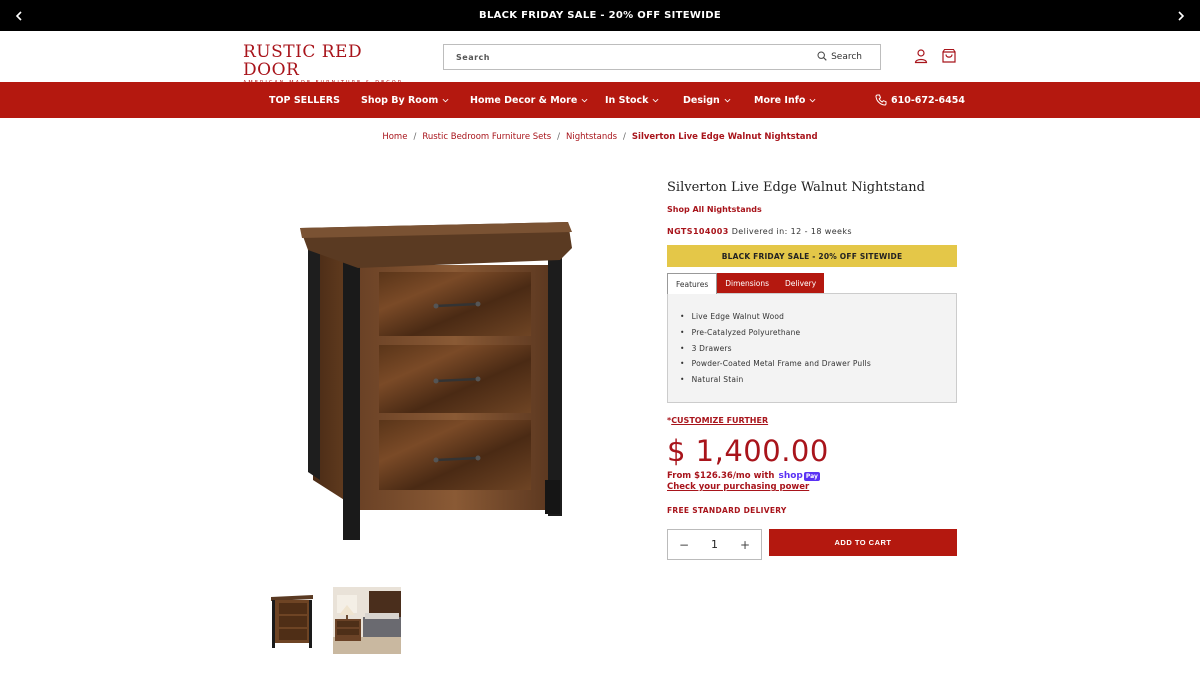 The image size is (1200, 675). Describe the element at coordinates (747, 283) in the screenshot. I see `tab-dimensions: Dimensions` at that location.